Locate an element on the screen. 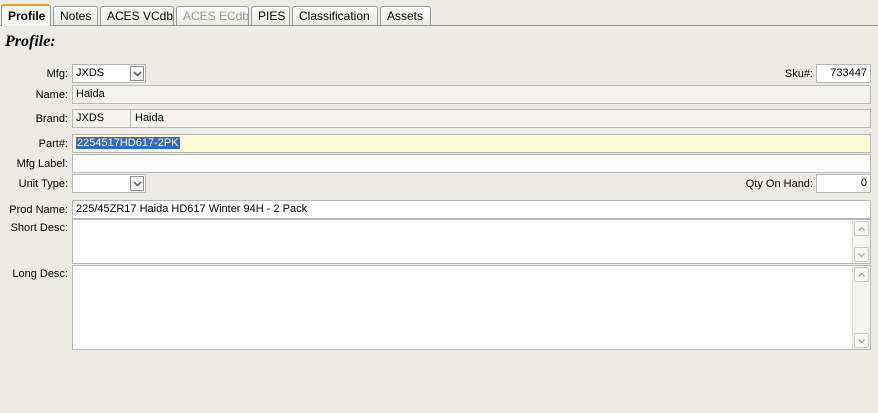  brand-code: JXDS is located at coordinates (90, 118).